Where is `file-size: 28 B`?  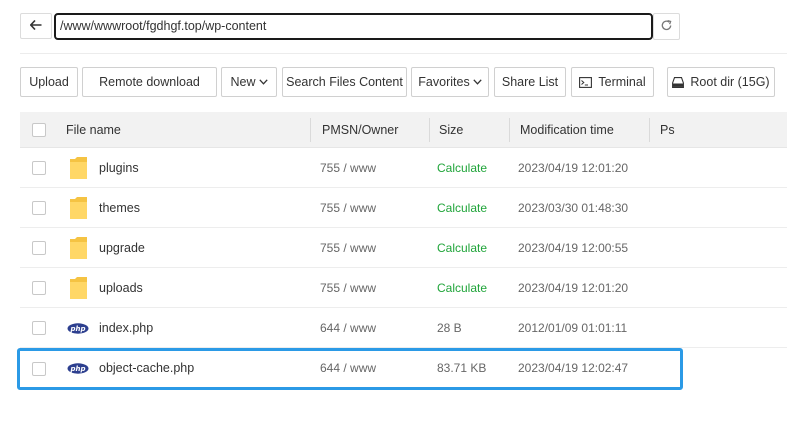 file-size: 28 B is located at coordinates (449, 328).